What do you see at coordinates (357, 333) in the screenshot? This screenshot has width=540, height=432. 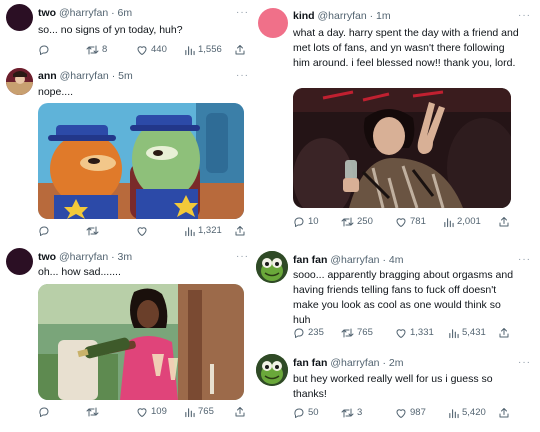 I see `retweet-button: 765` at bounding box center [357, 333].